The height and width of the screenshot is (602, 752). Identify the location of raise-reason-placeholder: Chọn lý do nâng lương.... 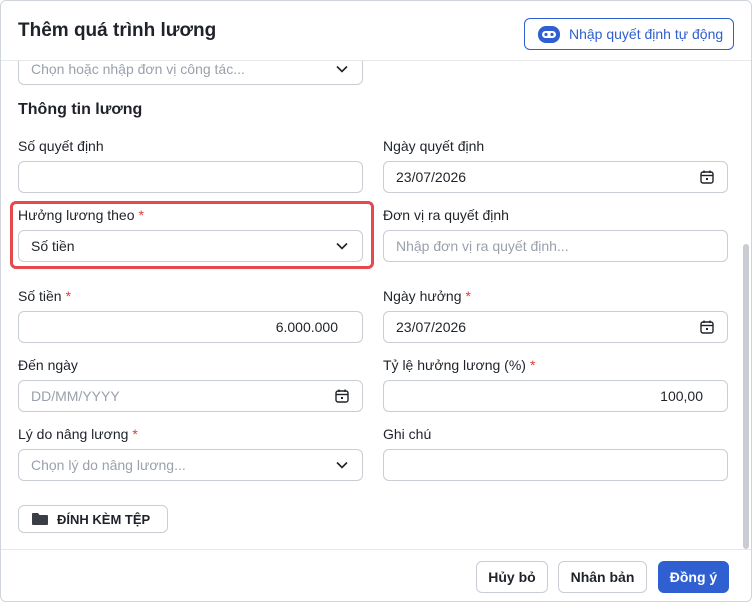
(108, 465).